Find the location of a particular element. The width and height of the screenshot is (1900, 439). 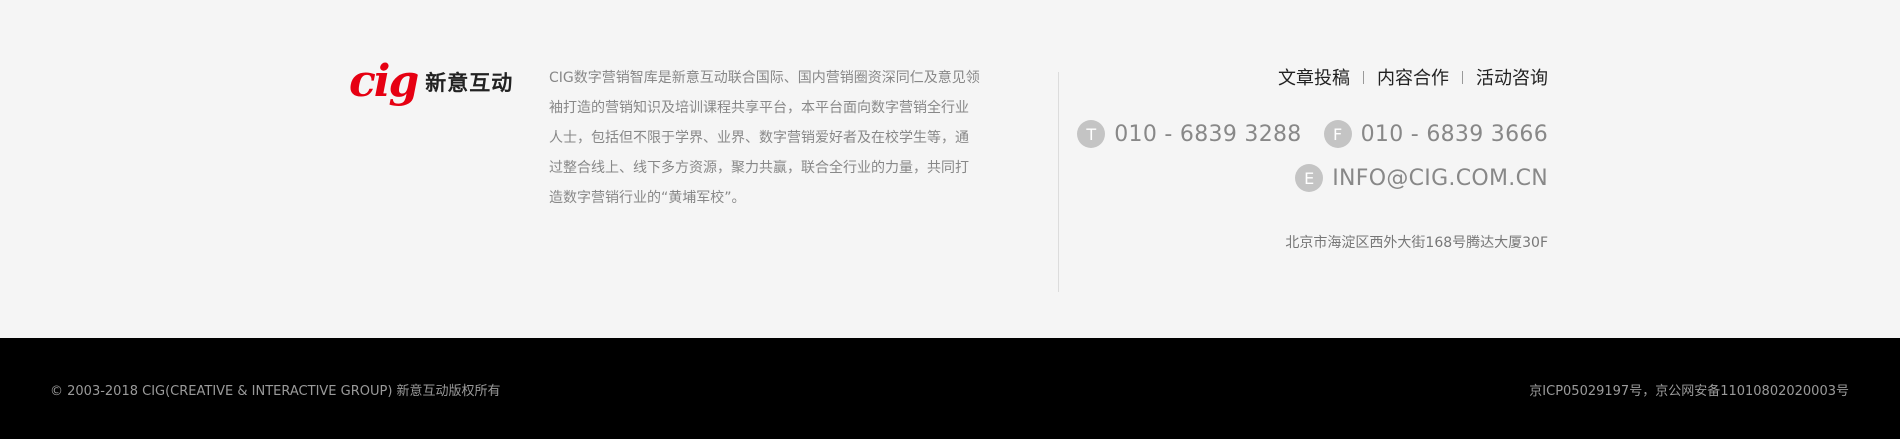

email-row: E INFO@CIG.COM.CN is located at coordinates (1298, 178).